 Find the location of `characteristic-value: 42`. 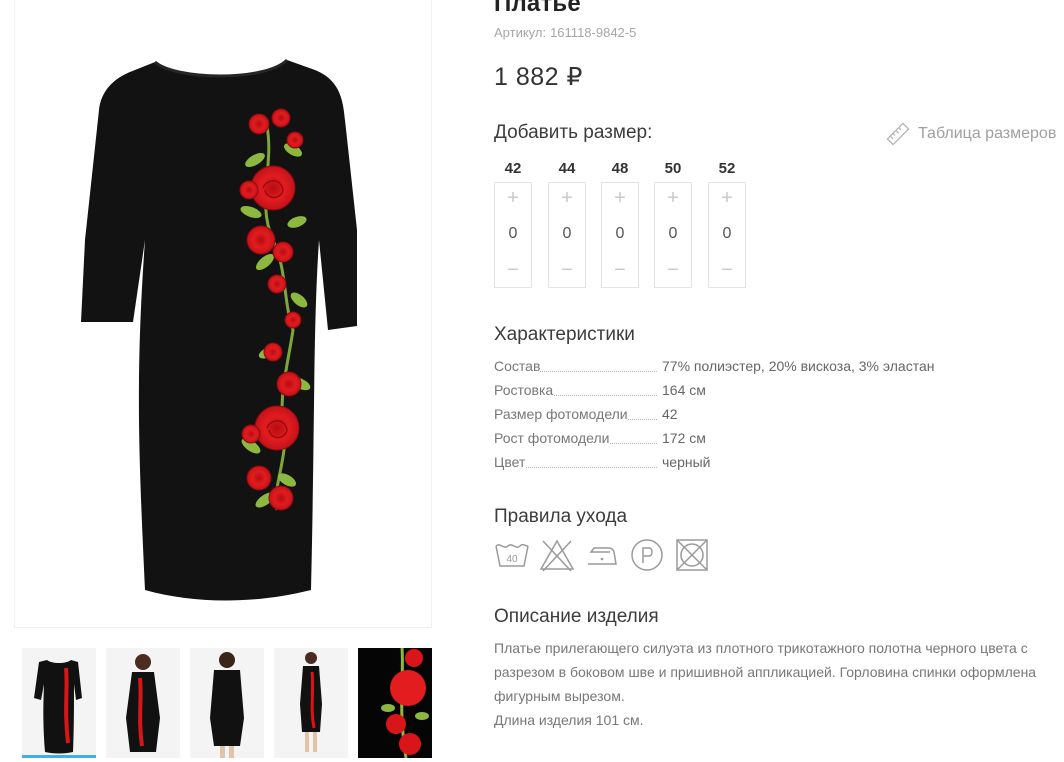

characteristic-value: 42 is located at coordinates (670, 414).